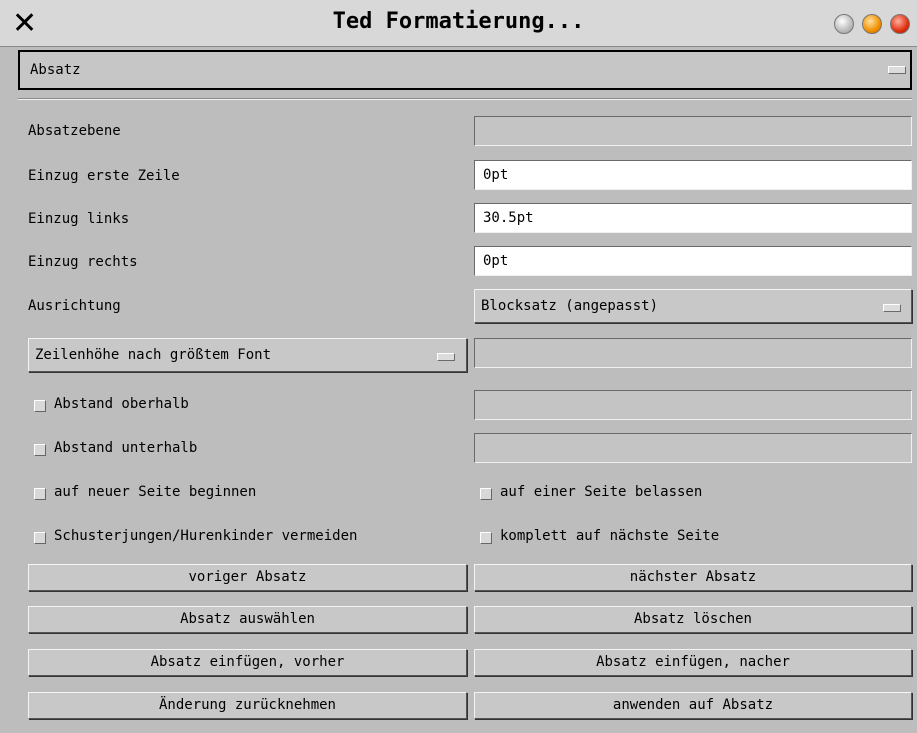 The height and width of the screenshot is (733, 917). What do you see at coordinates (40, 450) in the screenshot?
I see `abstand-unterhalb-checkbox` at bounding box center [40, 450].